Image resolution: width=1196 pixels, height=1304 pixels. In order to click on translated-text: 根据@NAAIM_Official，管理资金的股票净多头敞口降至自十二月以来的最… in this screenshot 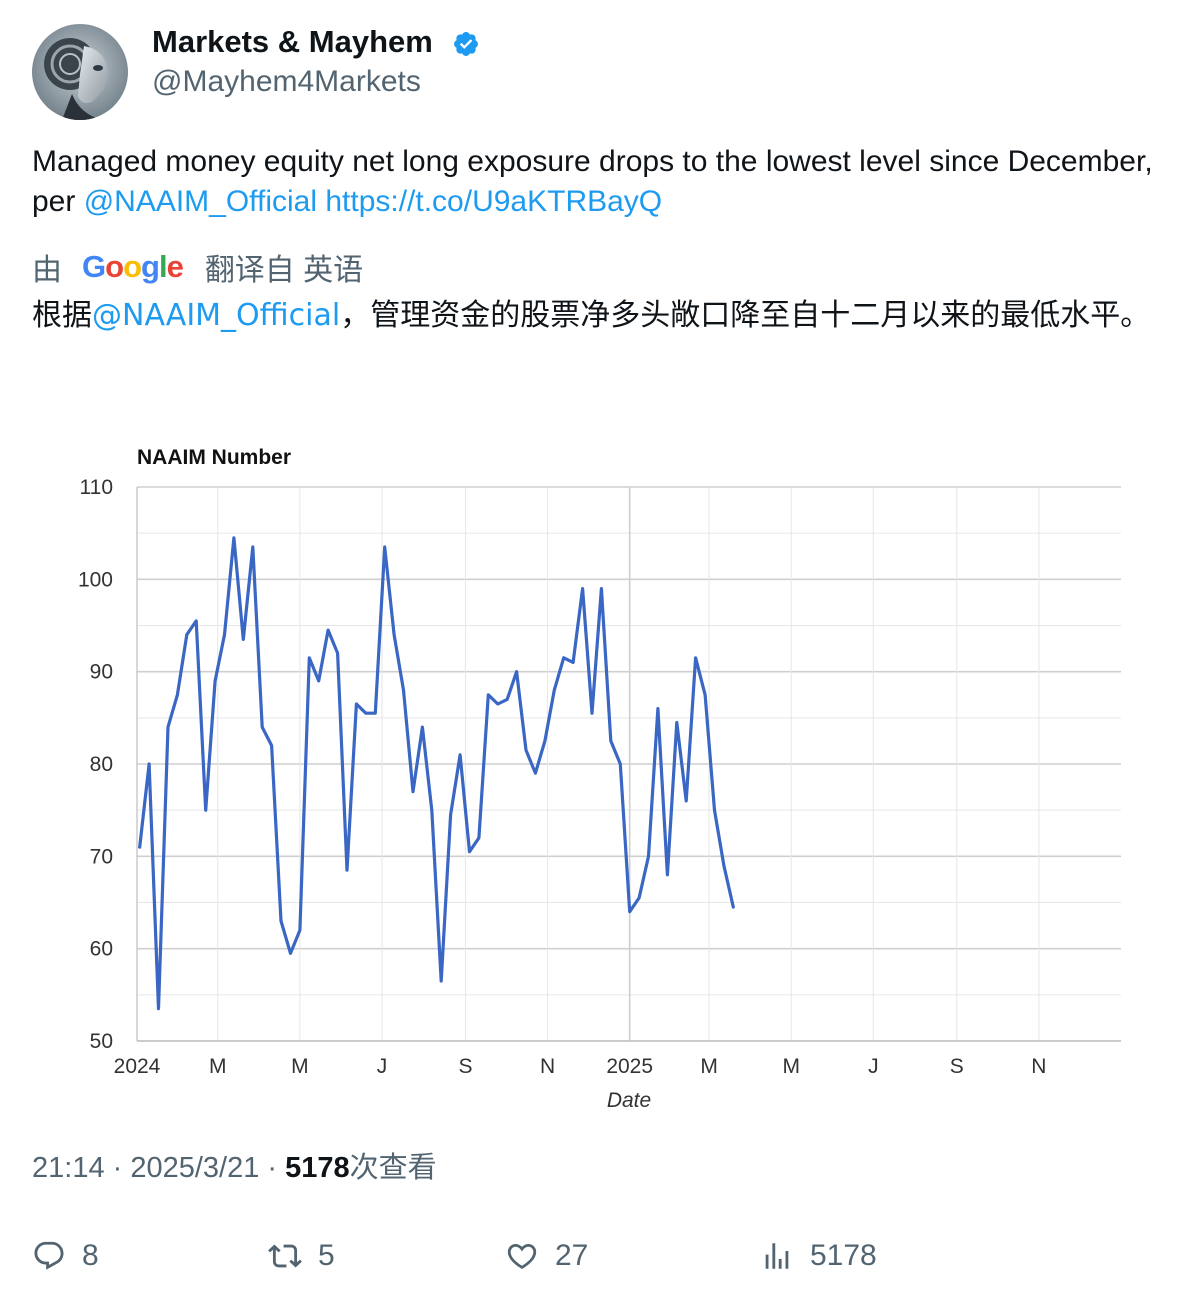, I will do `click(597, 316)`.